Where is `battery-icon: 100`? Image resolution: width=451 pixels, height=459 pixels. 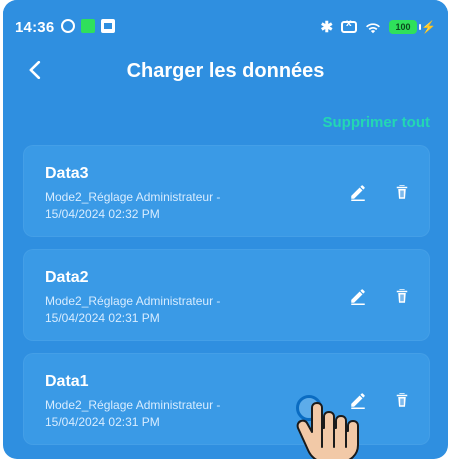
battery-icon: 100 is located at coordinates (405, 27).